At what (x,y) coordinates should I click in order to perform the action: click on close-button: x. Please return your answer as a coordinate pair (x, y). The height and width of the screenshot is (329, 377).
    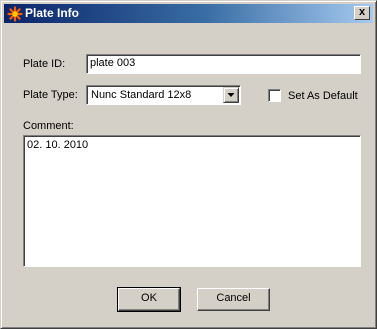
    Looking at the image, I should click on (362, 13).